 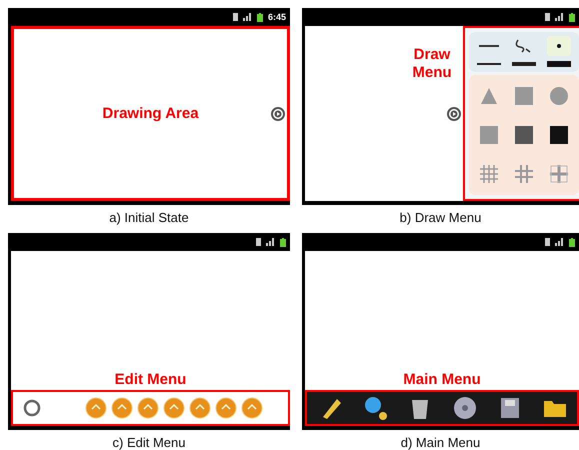 I want to click on annotation-label: Edit Menu, so click(x=150, y=379).